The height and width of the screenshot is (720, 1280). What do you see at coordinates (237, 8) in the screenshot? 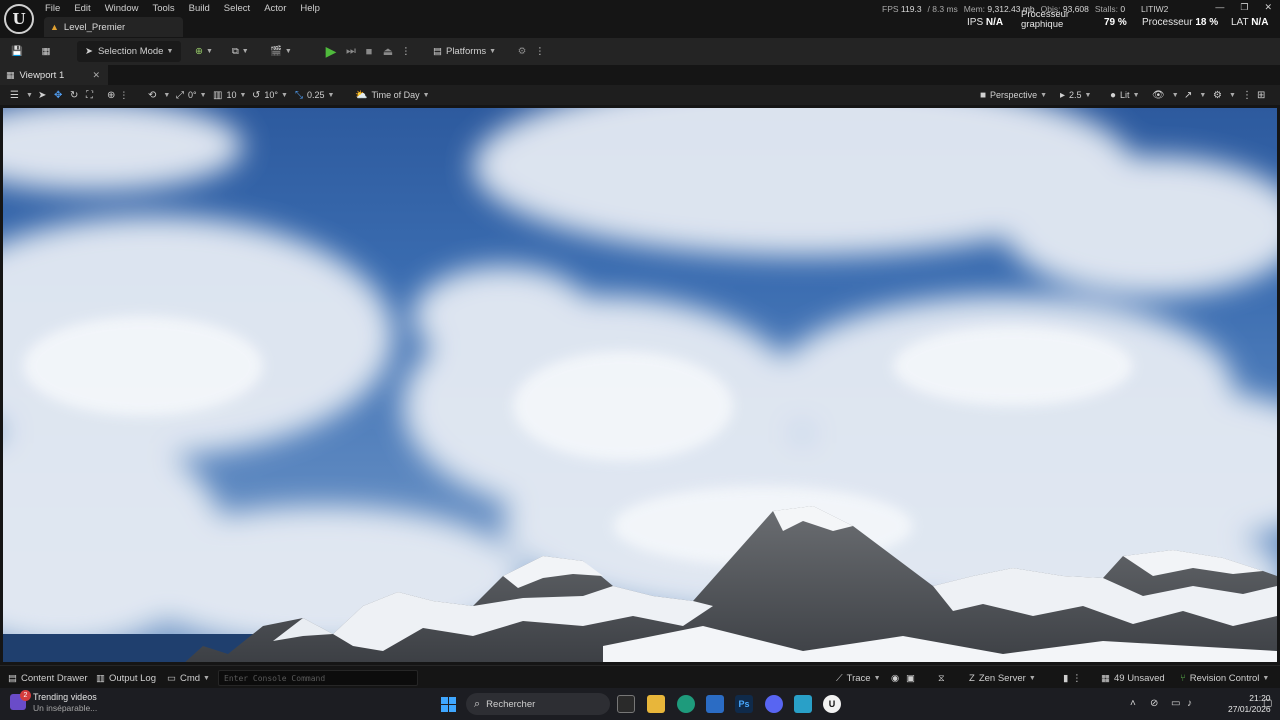
I see `menu-select: Select` at bounding box center [237, 8].